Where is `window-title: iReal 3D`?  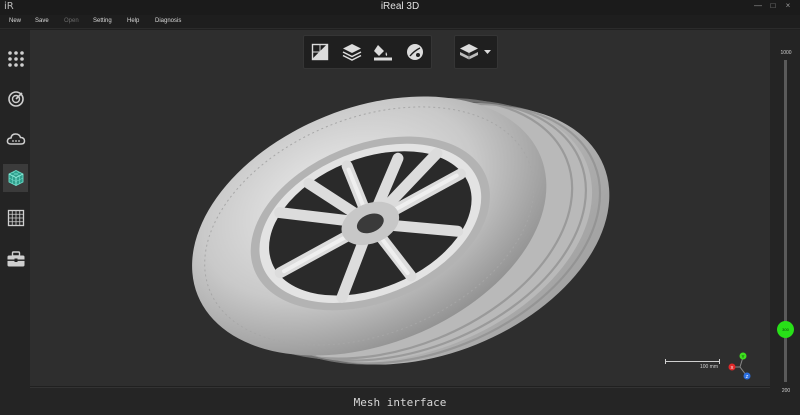
window-title: iReal 3D is located at coordinates (400, 6).